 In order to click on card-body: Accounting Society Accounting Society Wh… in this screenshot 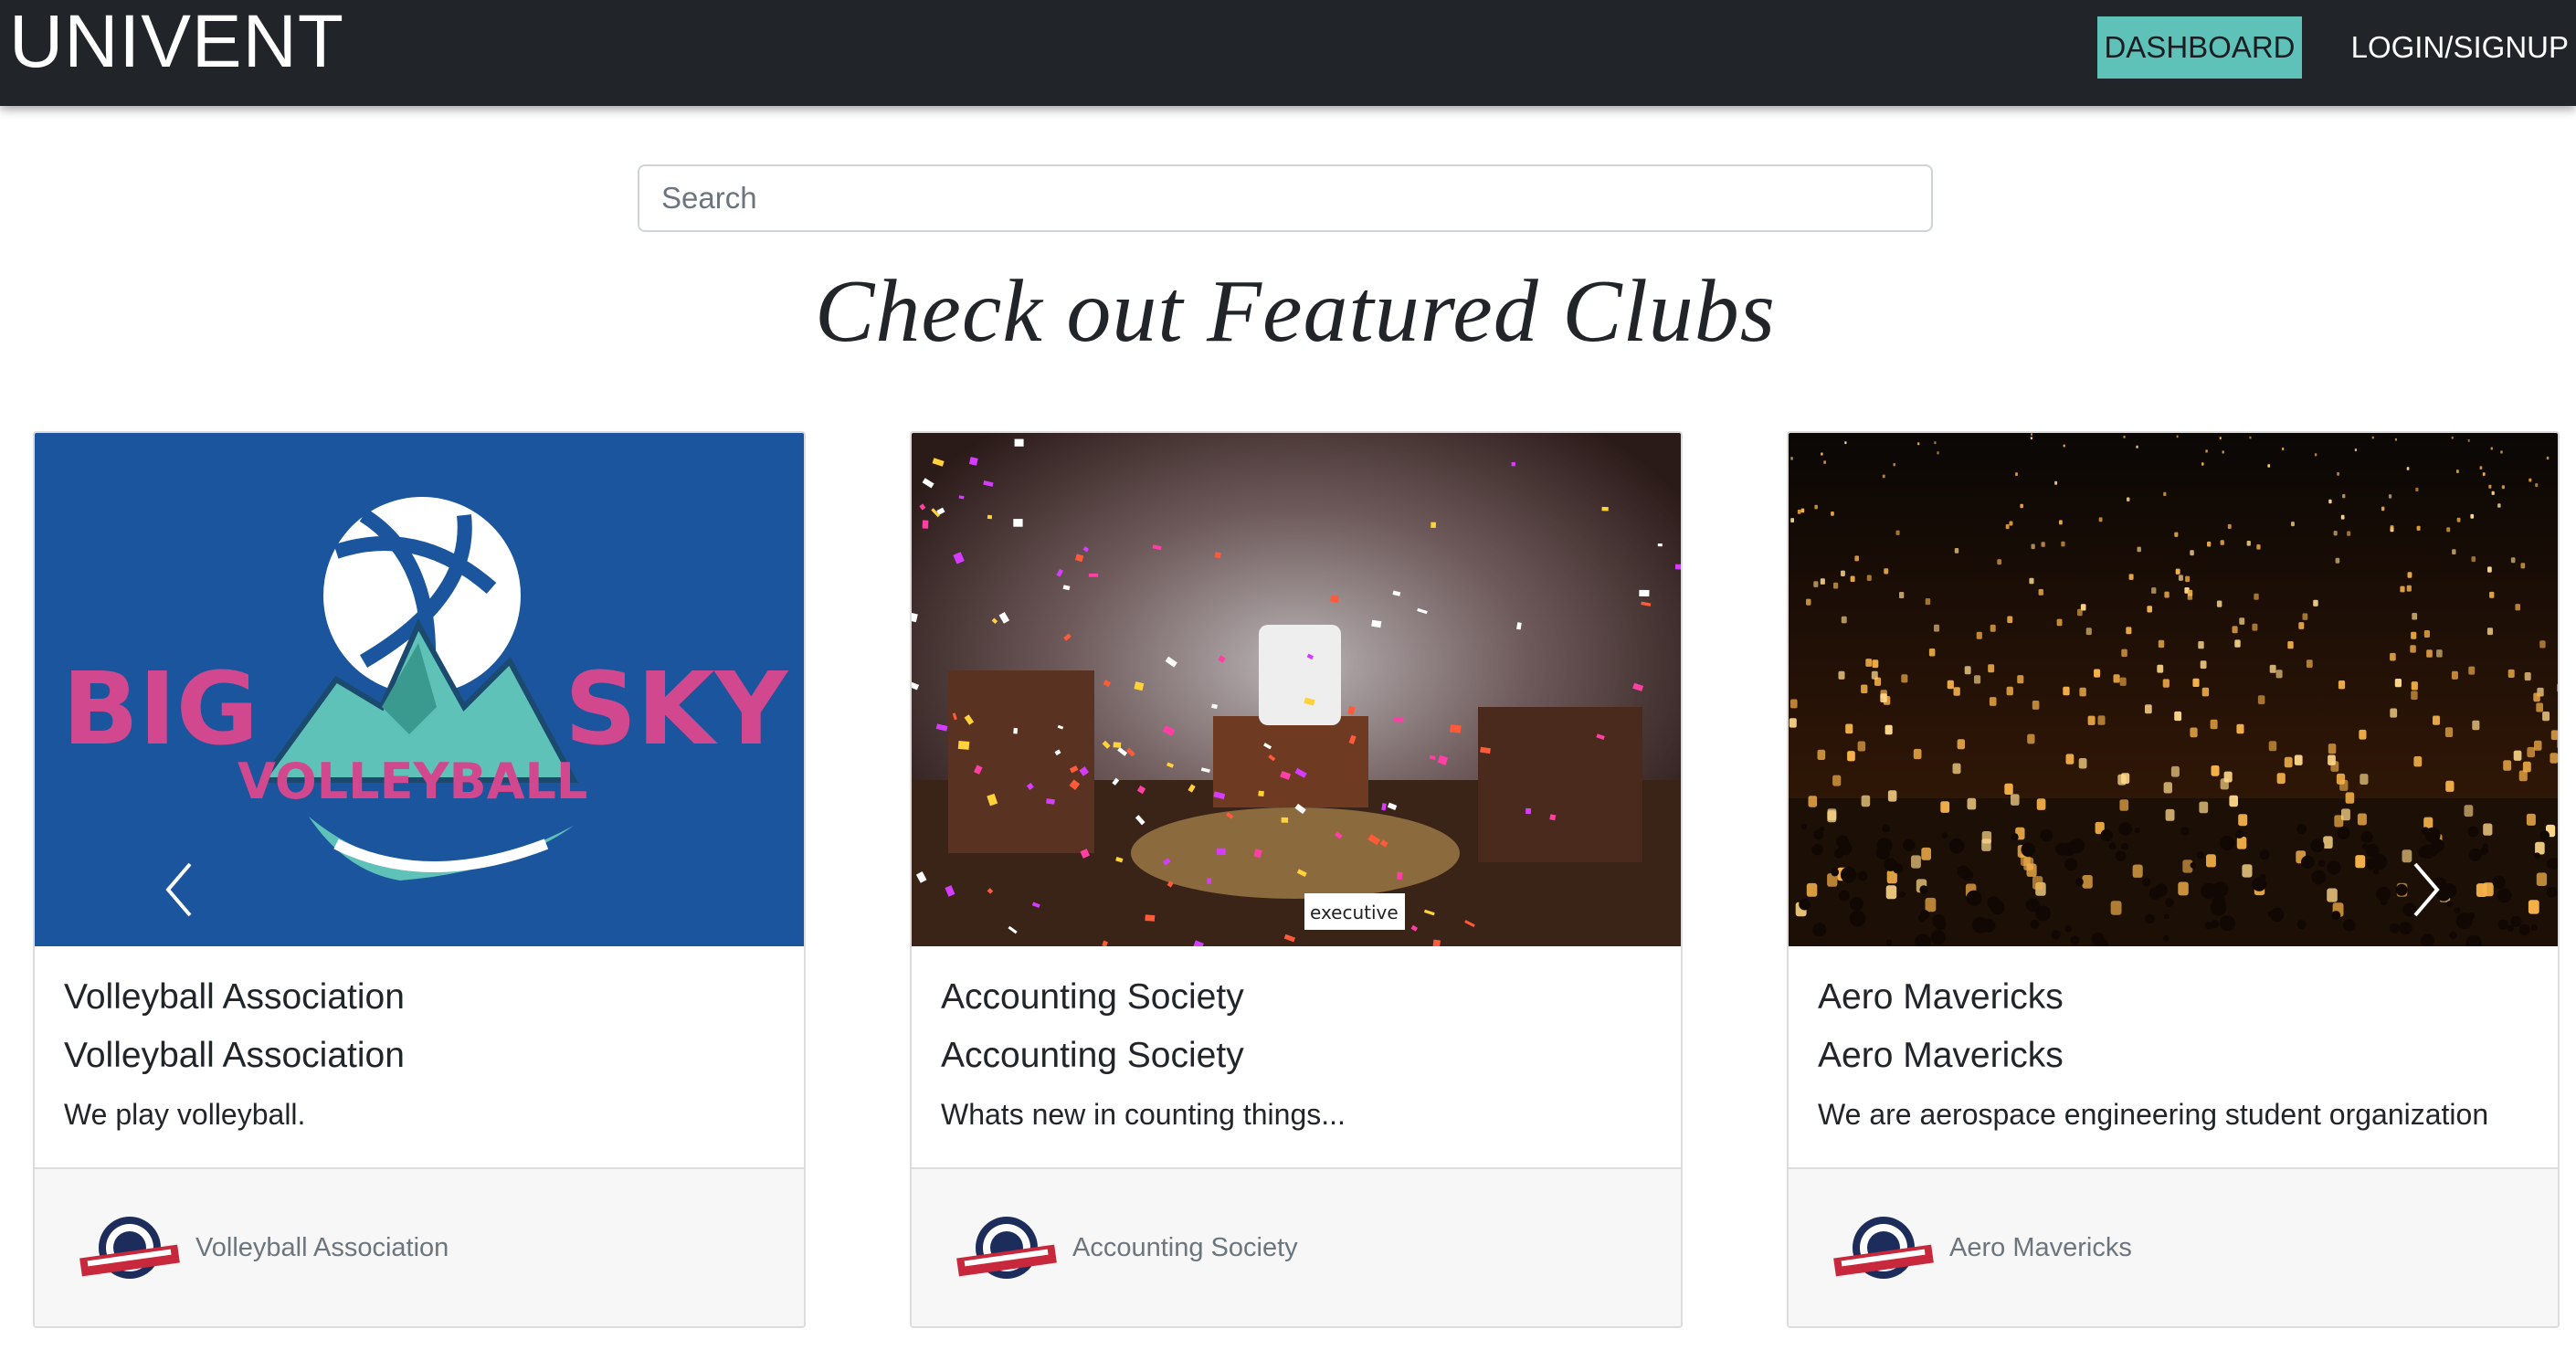, I will do `click(1302, 1056)`.